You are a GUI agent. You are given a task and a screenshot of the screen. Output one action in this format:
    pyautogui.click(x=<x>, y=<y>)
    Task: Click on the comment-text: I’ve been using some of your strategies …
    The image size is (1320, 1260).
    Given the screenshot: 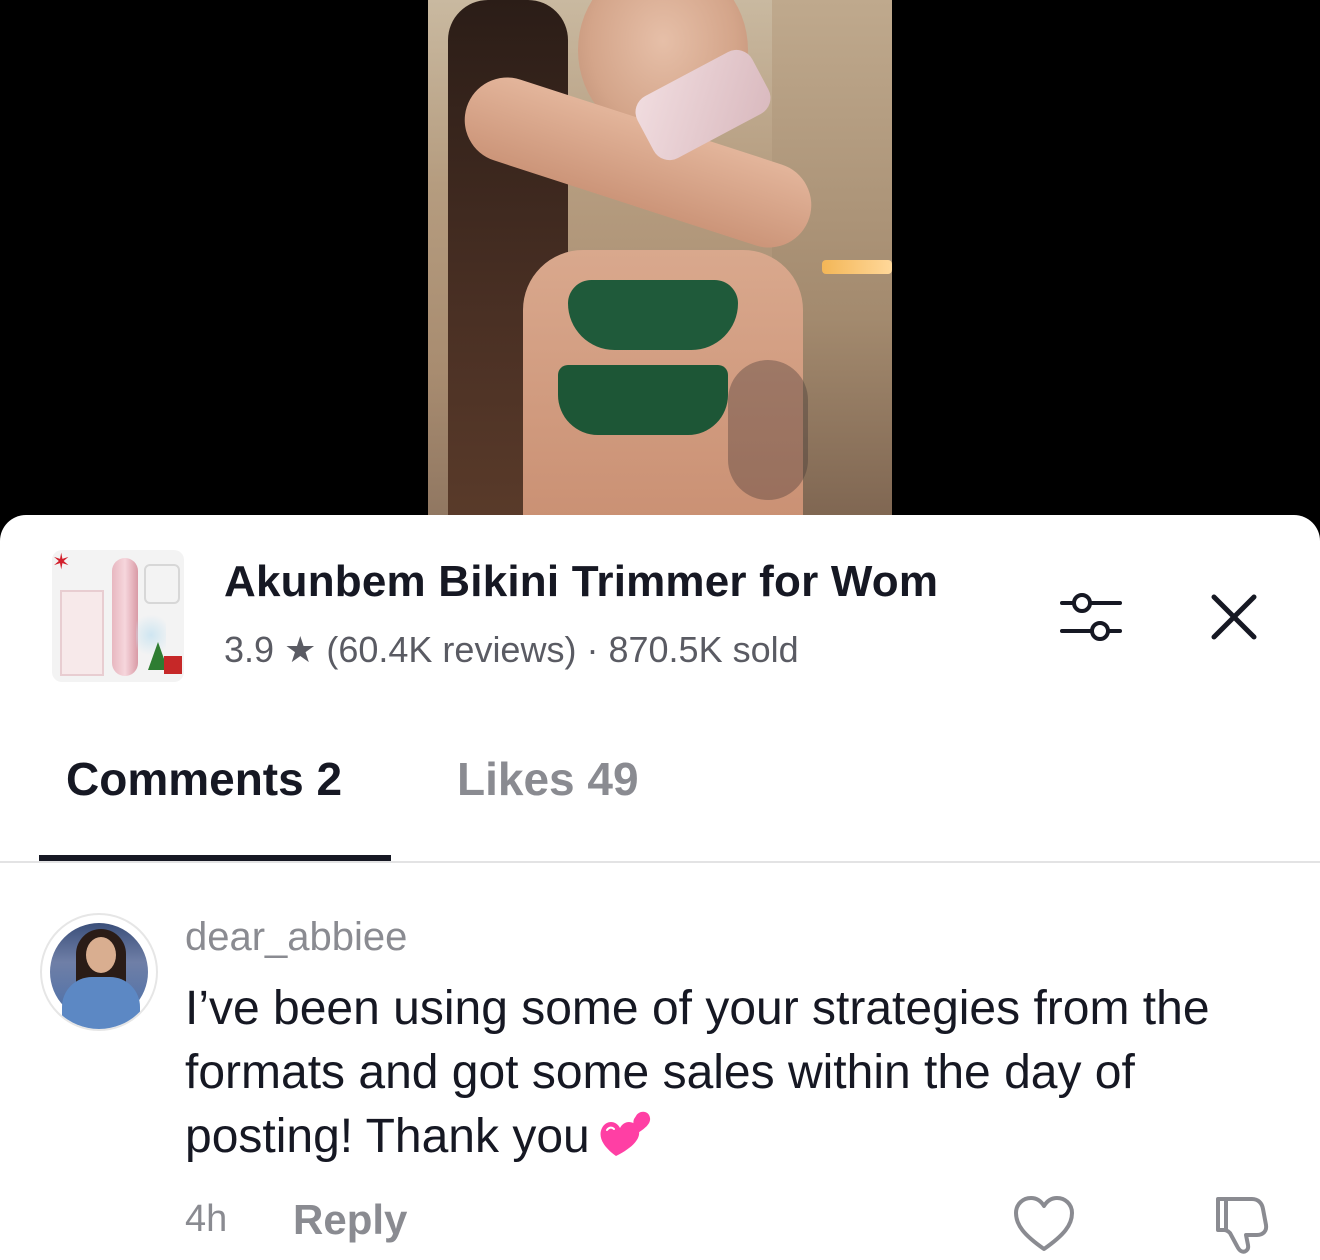 What is the action you would take?
    pyautogui.click(x=697, y=1072)
    